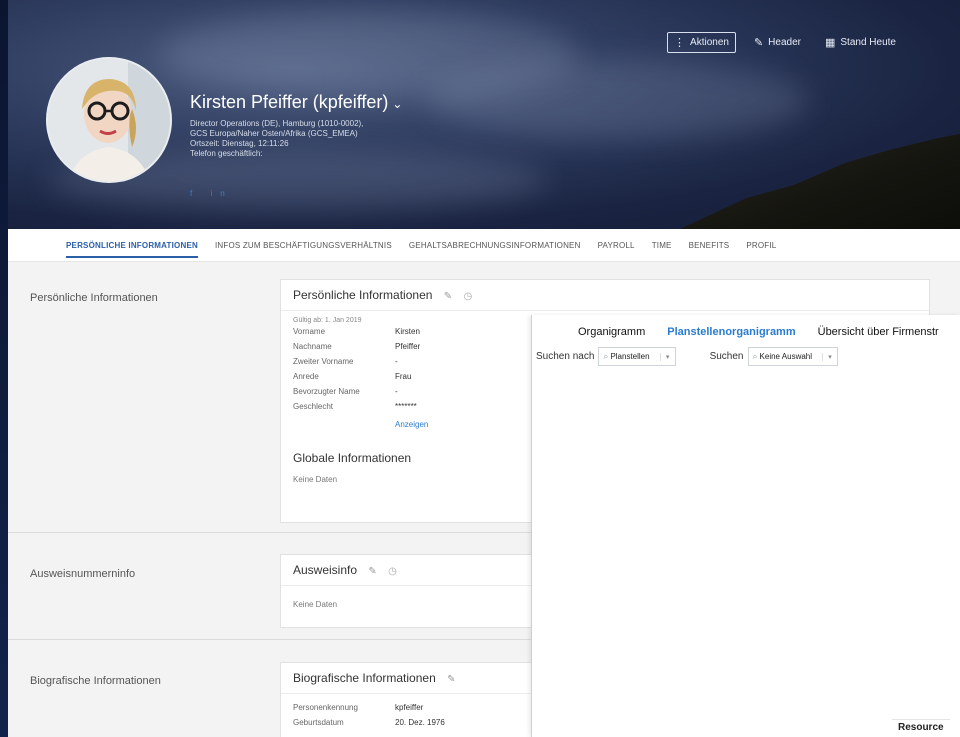  I want to click on card-title-text: Persönliche Informationen, so click(363, 295).